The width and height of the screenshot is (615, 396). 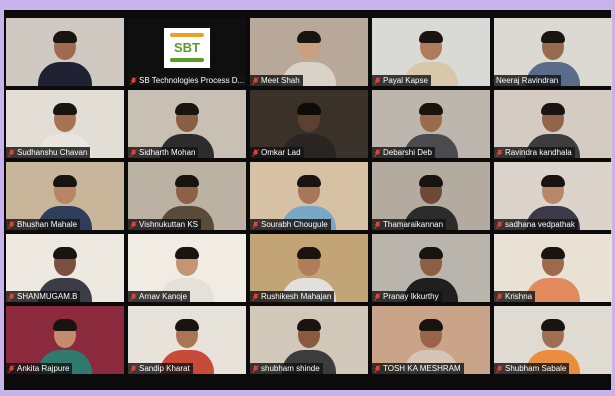 I want to click on participant-name-label: Pranay Ikkurthy, so click(x=407, y=296).